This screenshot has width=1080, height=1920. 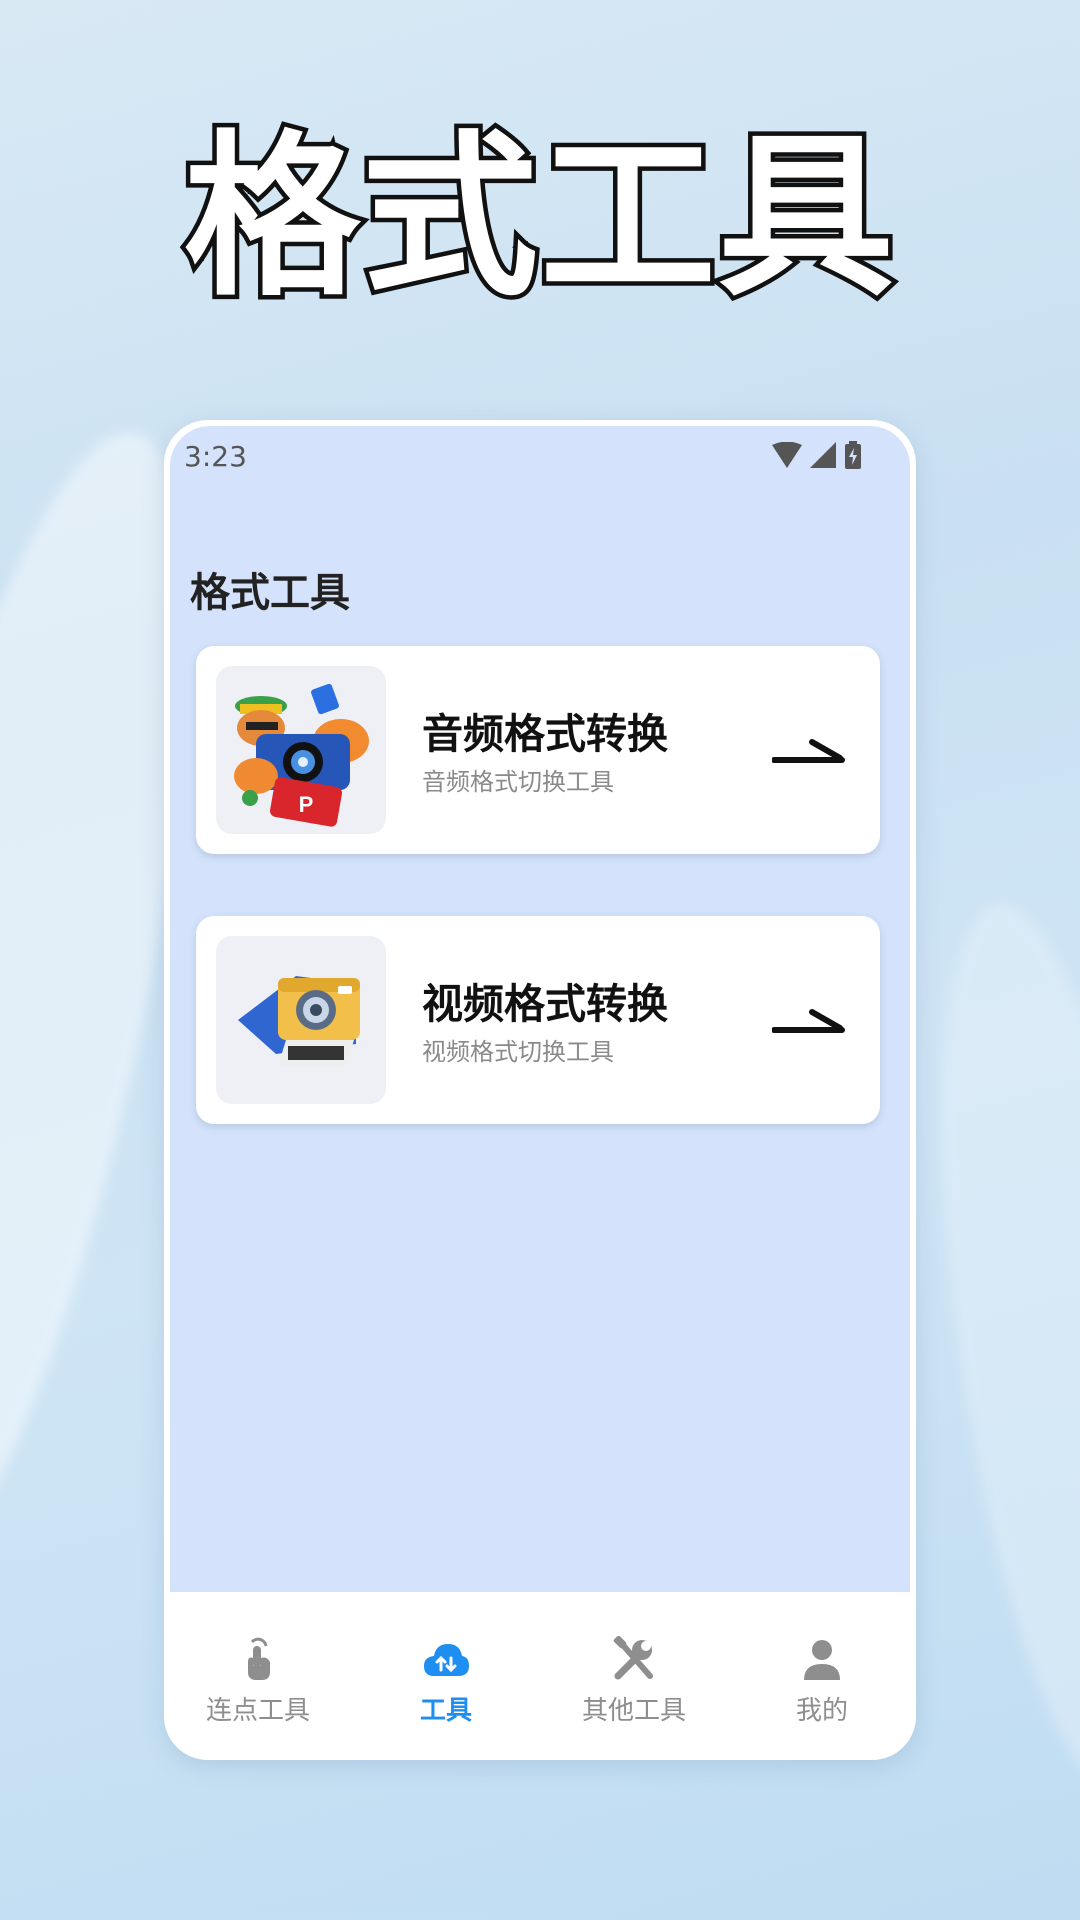 What do you see at coordinates (301, 750) in the screenshot?
I see `camera-mascot-icon: P` at bounding box center [301, 750].